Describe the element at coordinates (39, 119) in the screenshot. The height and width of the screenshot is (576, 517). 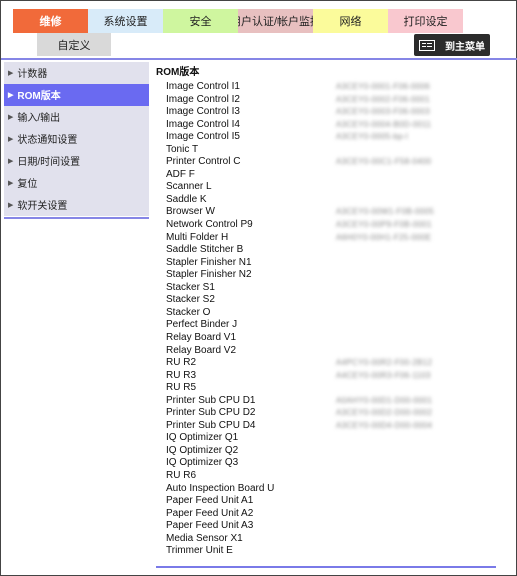
I see `sidebar-item-label: 输入/输出` at that location.